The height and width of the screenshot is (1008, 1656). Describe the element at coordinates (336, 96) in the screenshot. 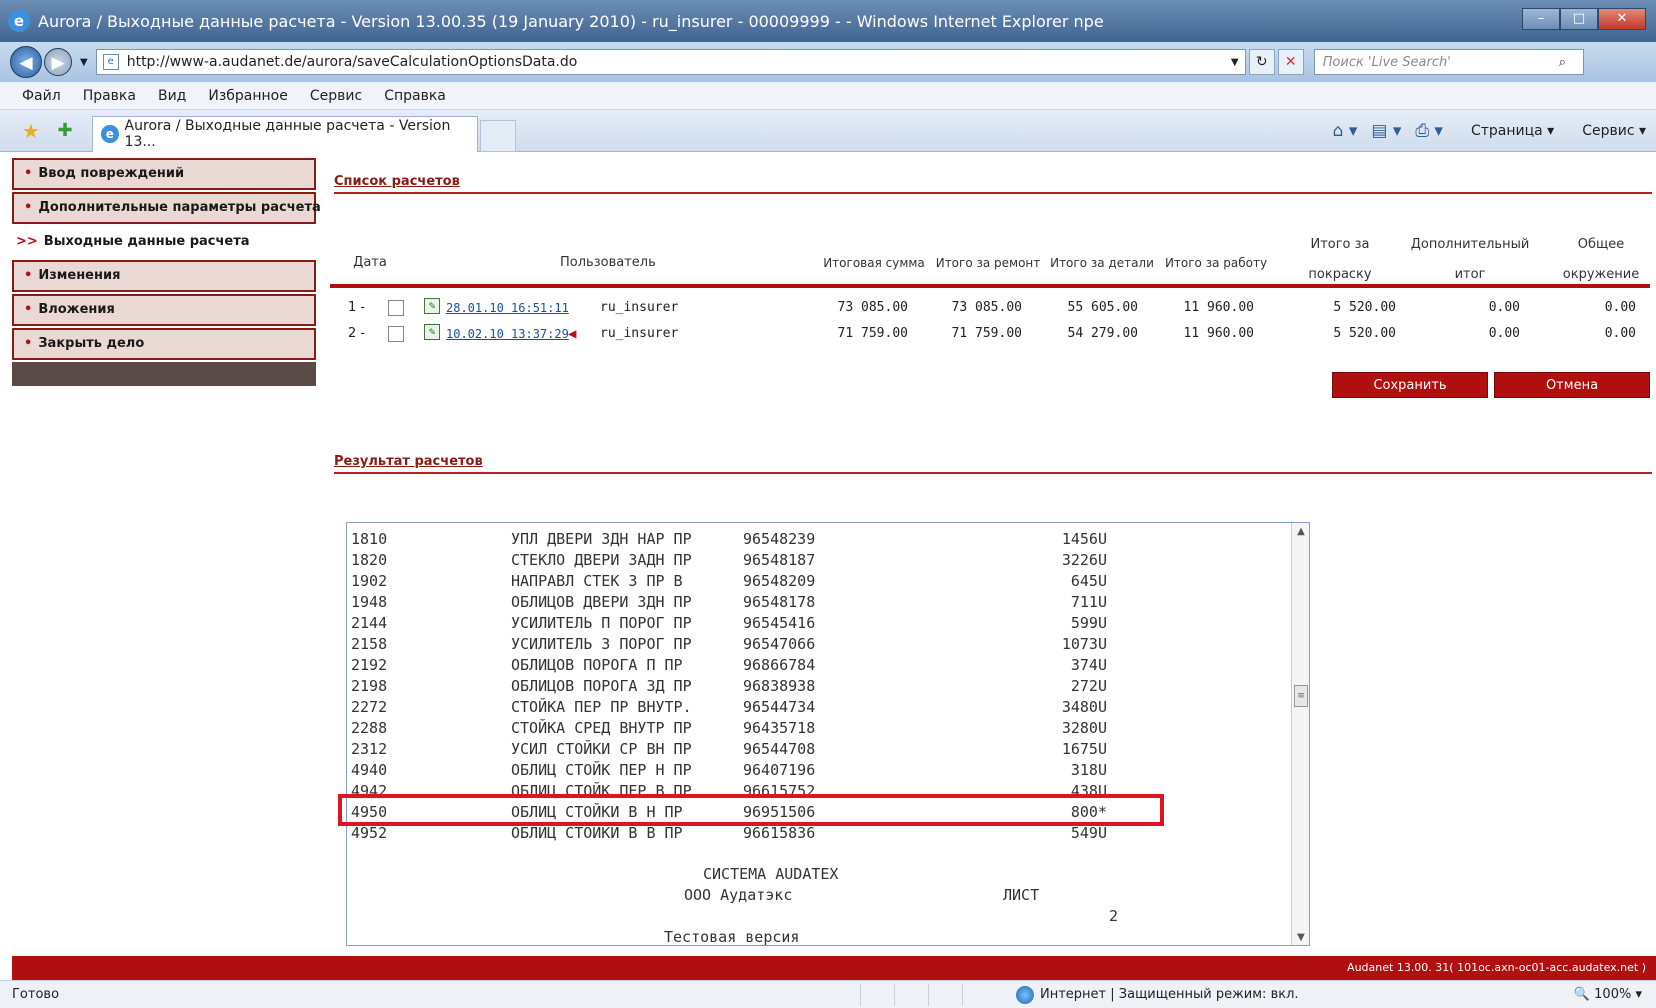

I see `menu-tools: Сервис` at that location.